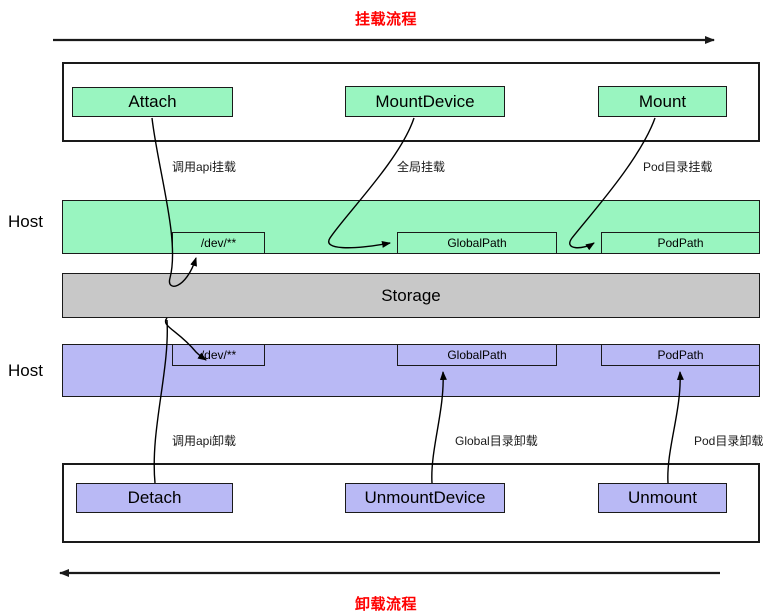 The height and width of the screenshot is (616, 778). What do you see at coordinates (421, 167) in the screenshot?
I see `mount-annotation-mountdevice: 全局挂载` at bounding box center [421, 167].